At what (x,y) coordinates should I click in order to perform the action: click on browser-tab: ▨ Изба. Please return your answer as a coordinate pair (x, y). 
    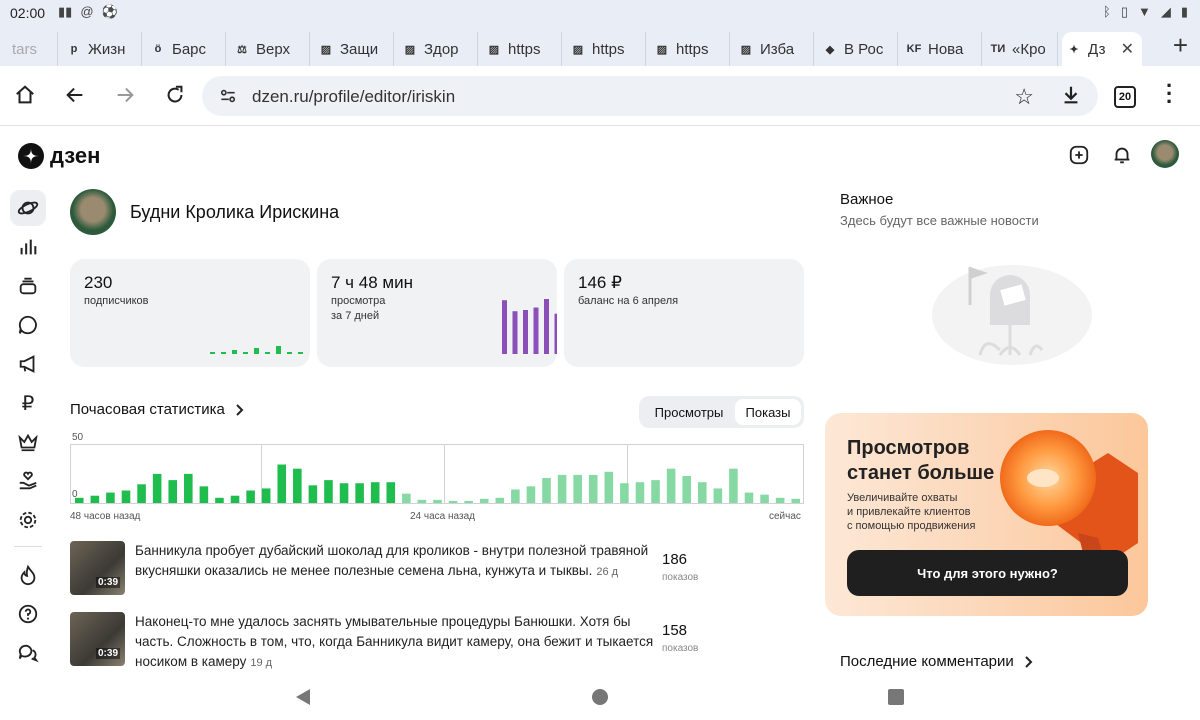
    Looking at the image, I should click on (774, 49).